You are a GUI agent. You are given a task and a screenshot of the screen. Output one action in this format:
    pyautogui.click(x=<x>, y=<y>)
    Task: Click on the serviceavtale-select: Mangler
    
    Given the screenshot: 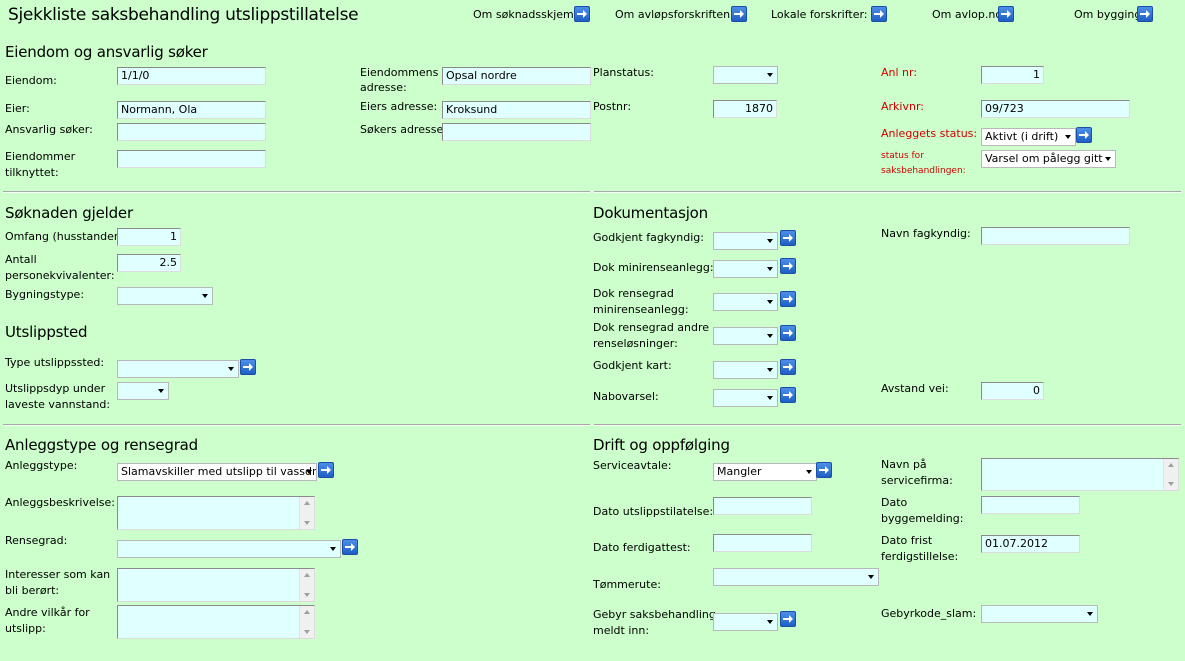 What is the action you would take?
    pyautogui.click(x=765, y=472)
    